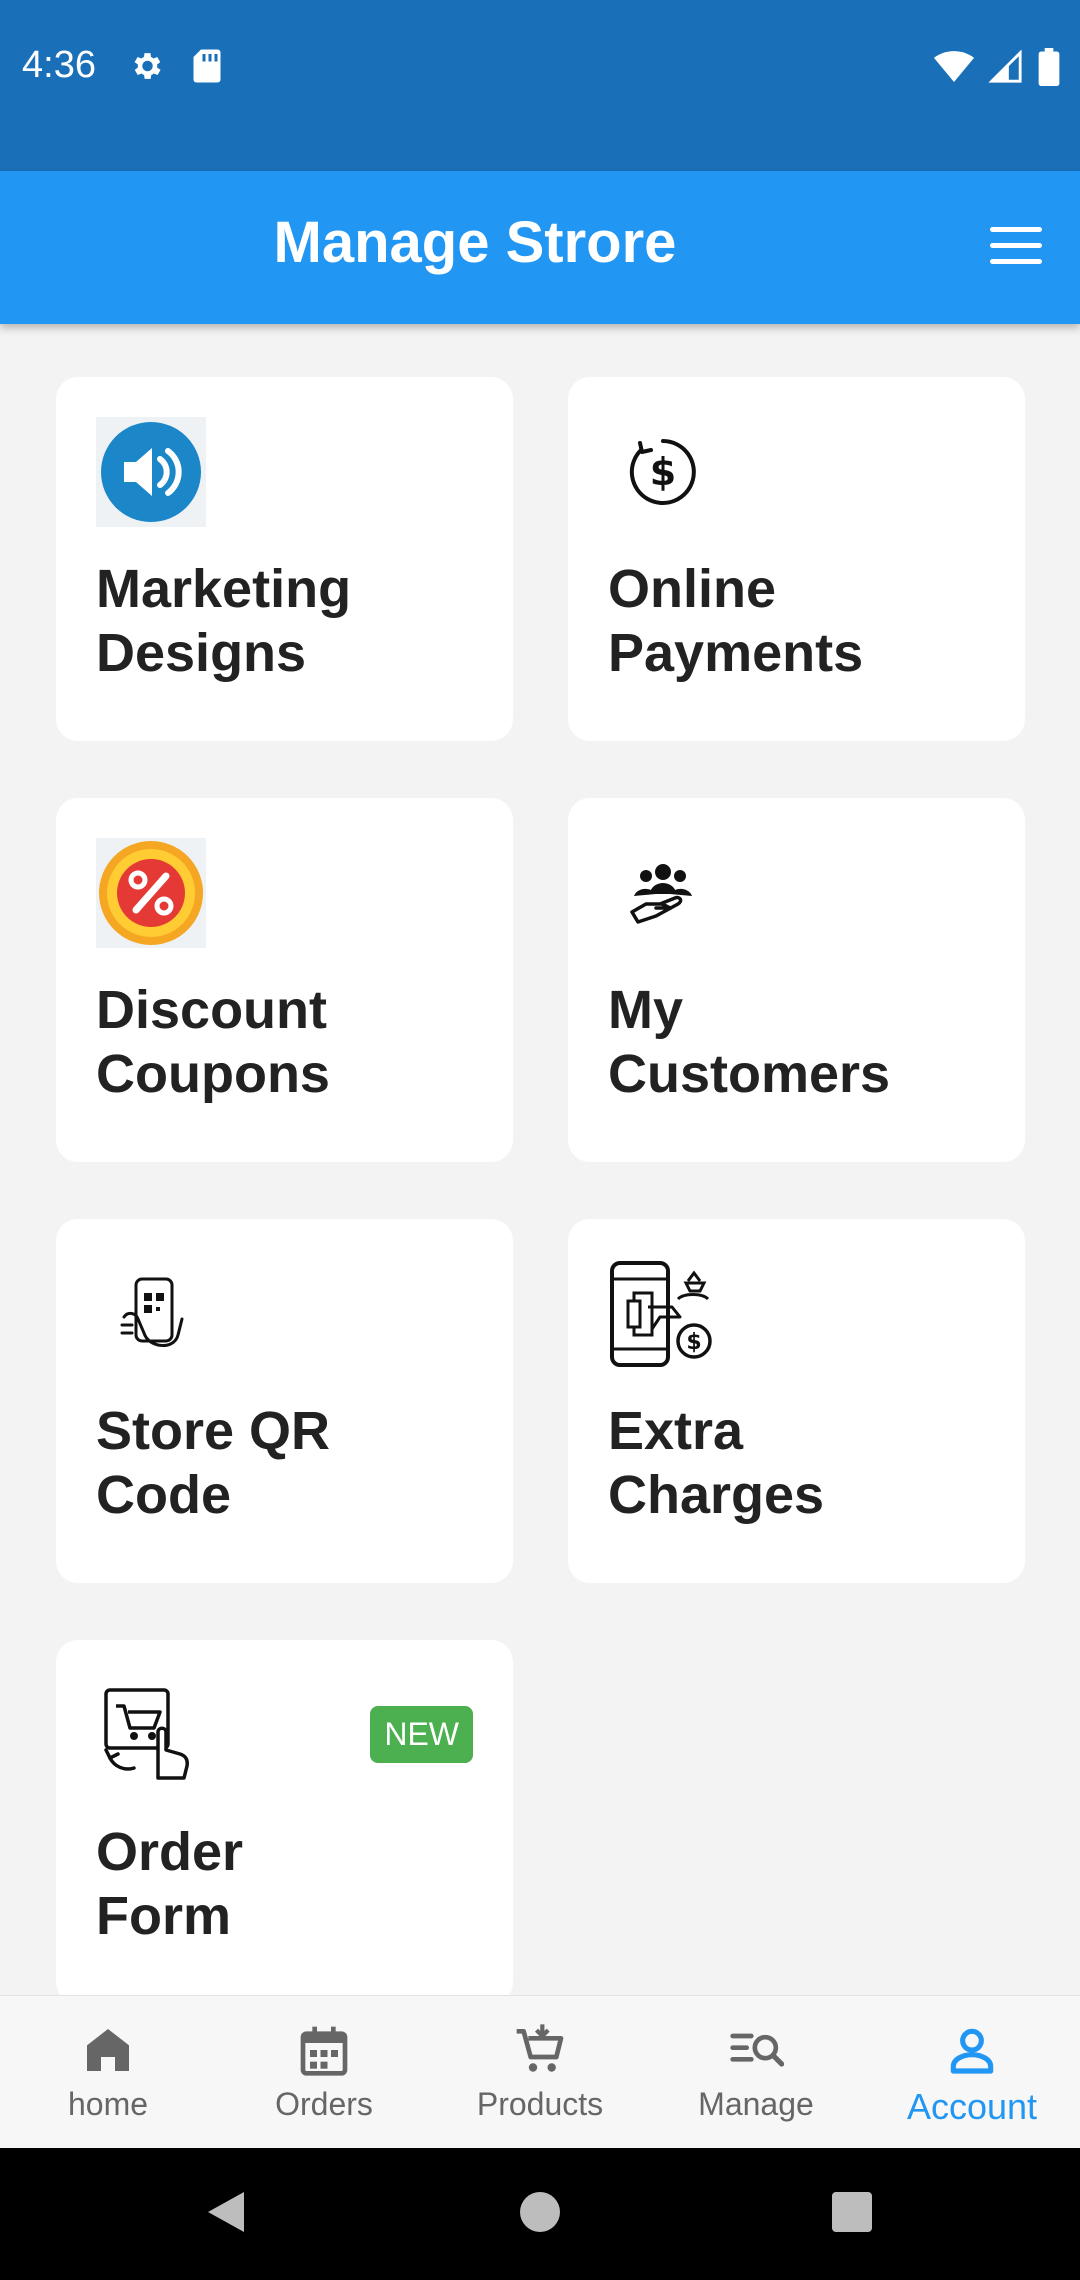  I want to click on nav-orders: Orders, so click(324, 2072).